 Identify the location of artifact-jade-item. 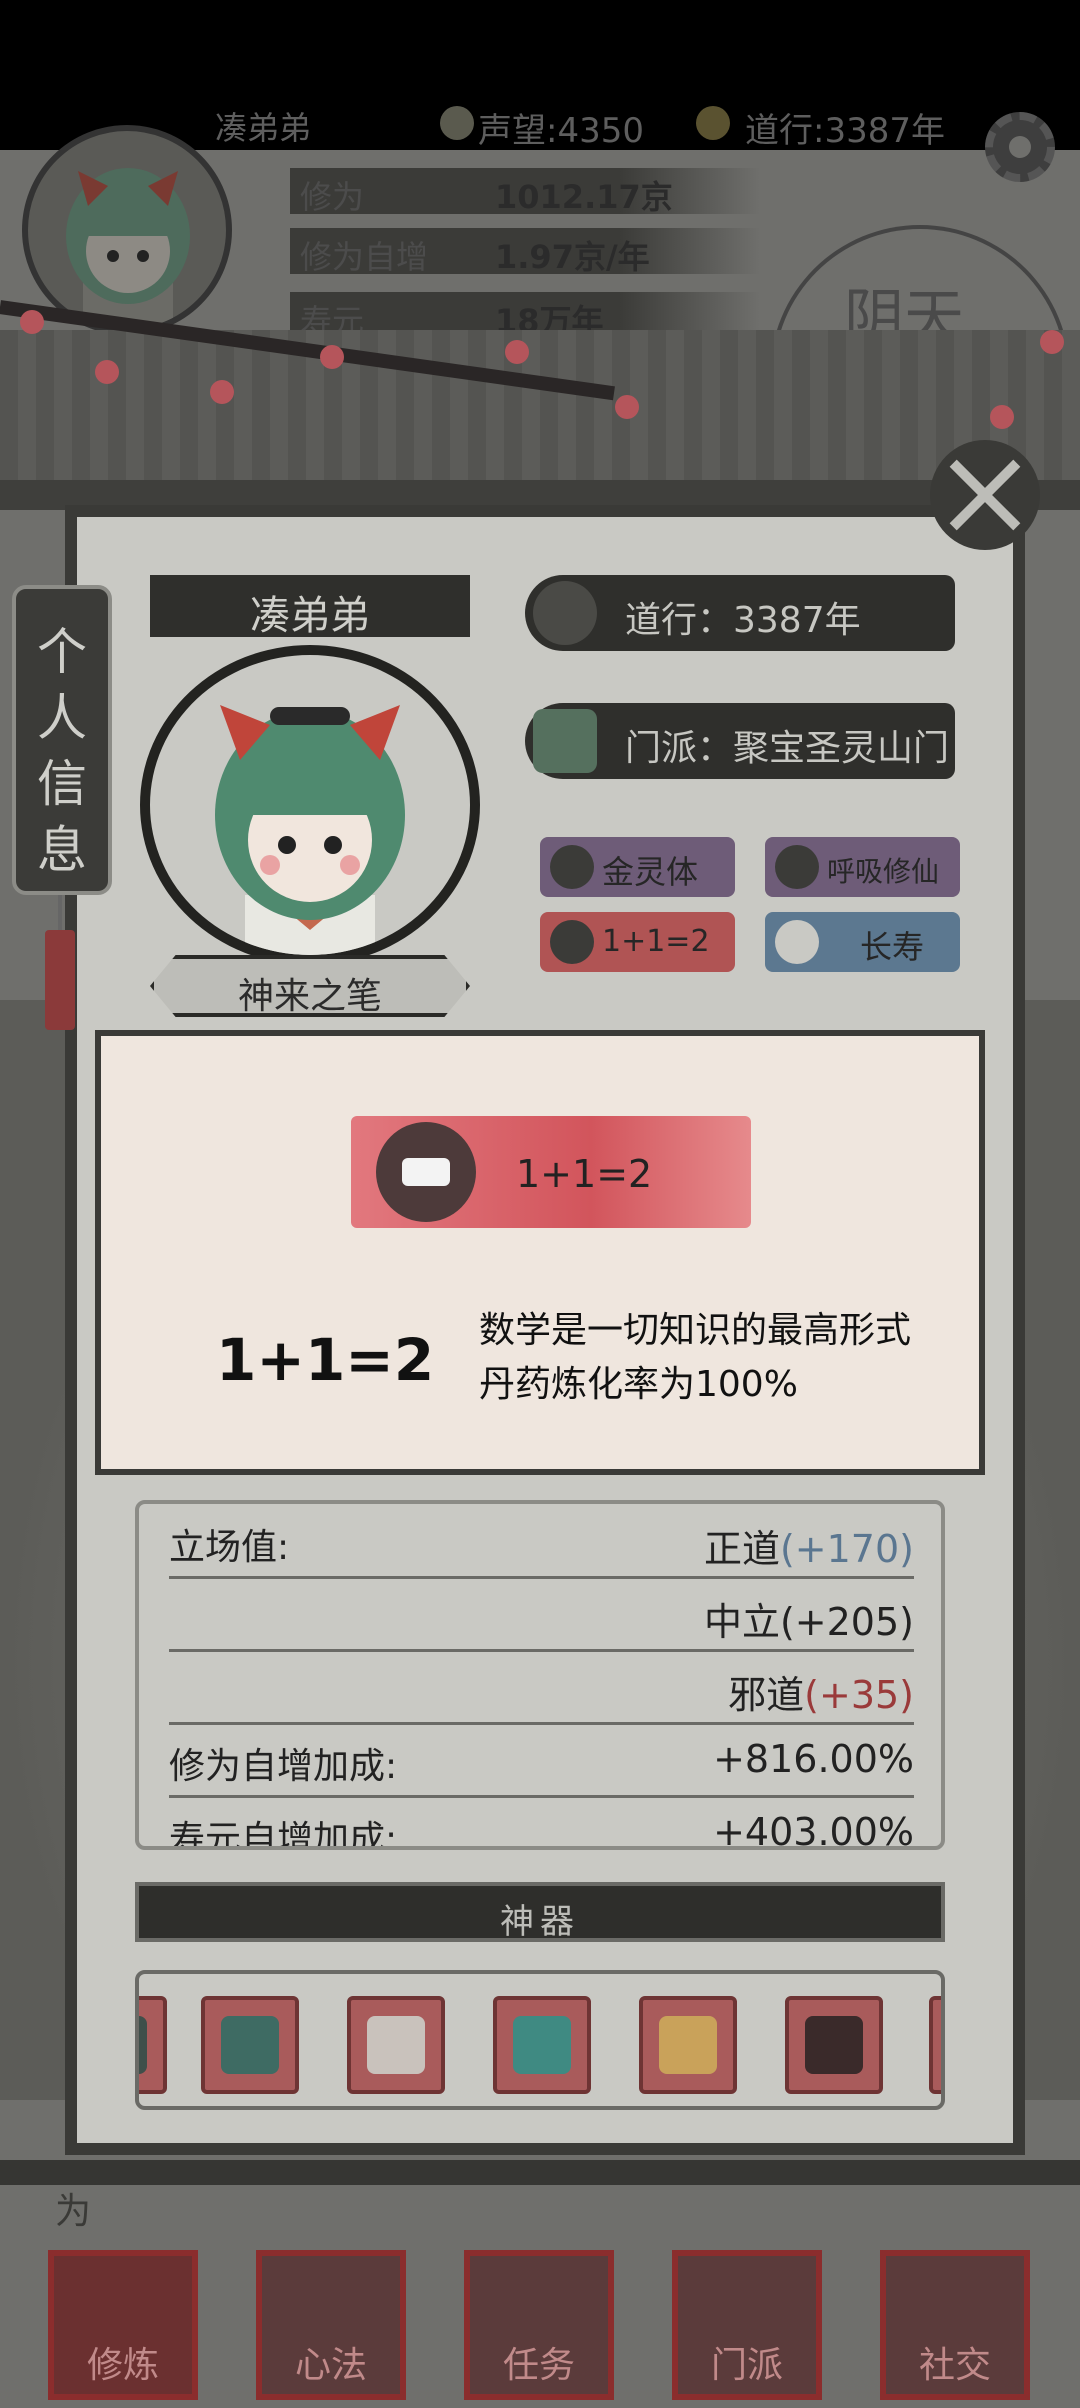
(250, 2045).